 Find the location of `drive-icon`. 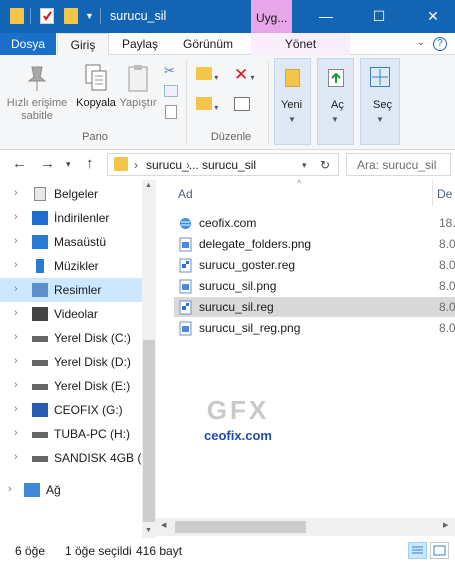

drive-icon is located at coordinates (40, 339).